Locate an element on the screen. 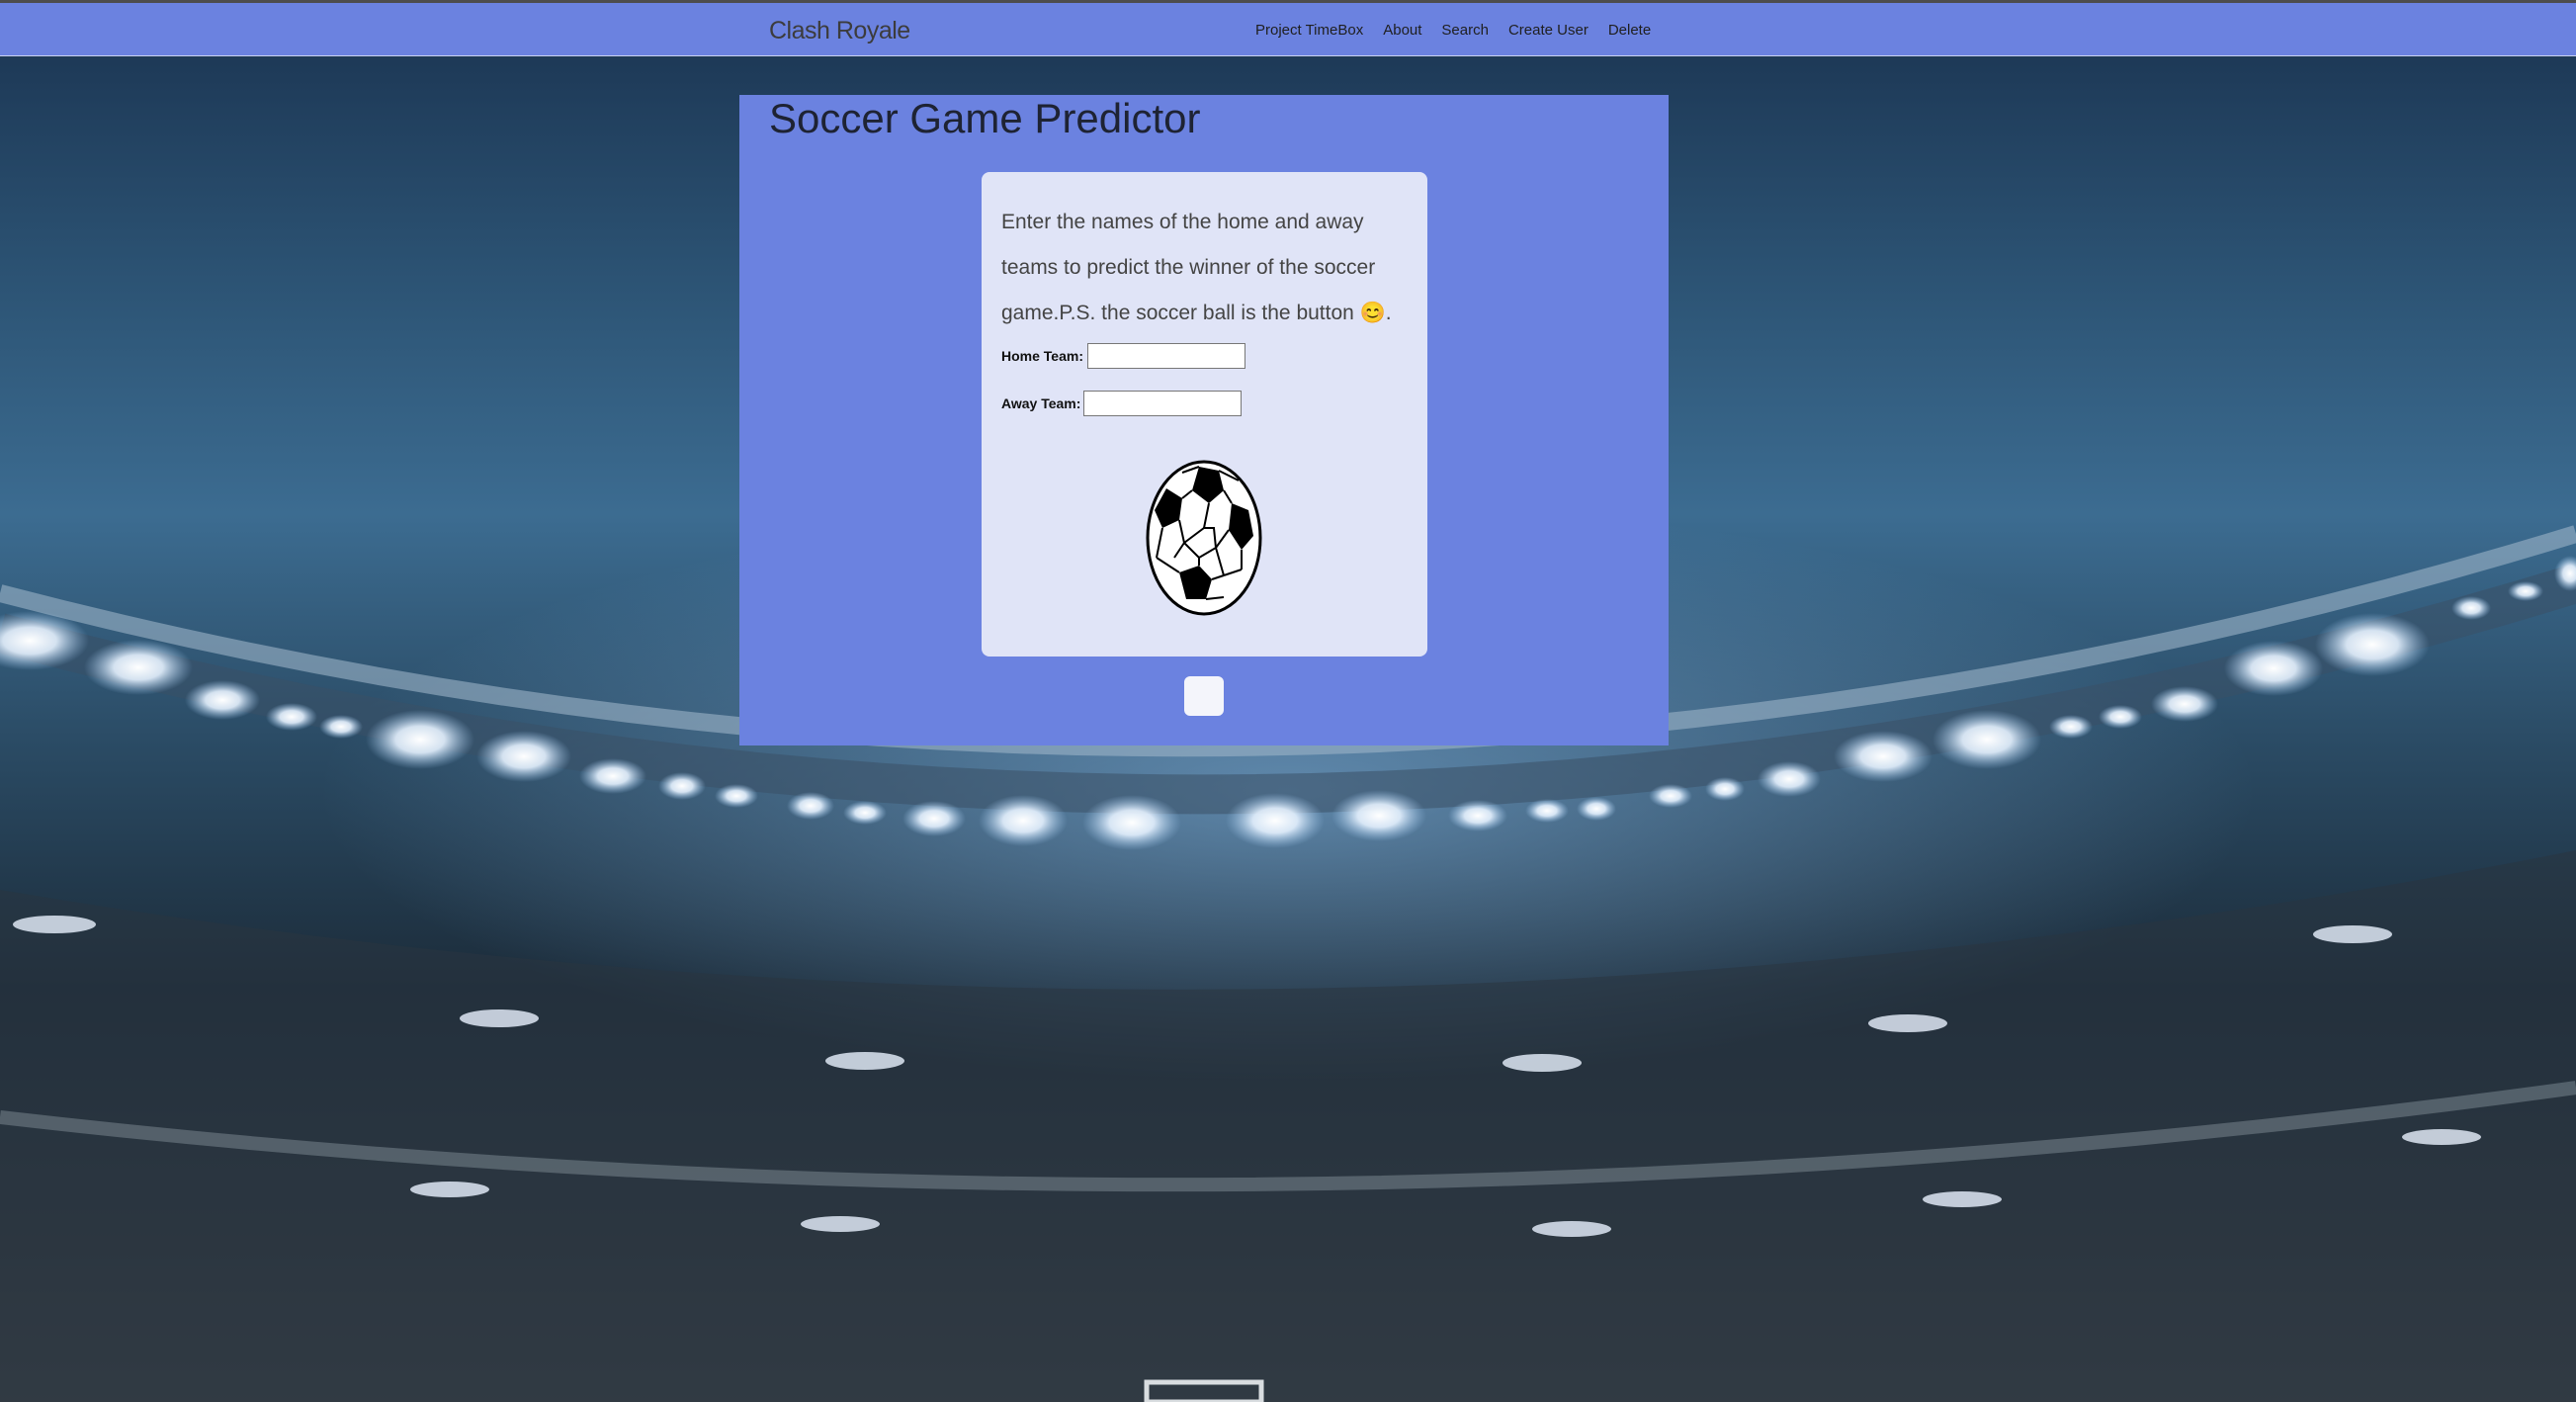  brand-logo-text: Clash Royale is located at coordinates (839, 31).